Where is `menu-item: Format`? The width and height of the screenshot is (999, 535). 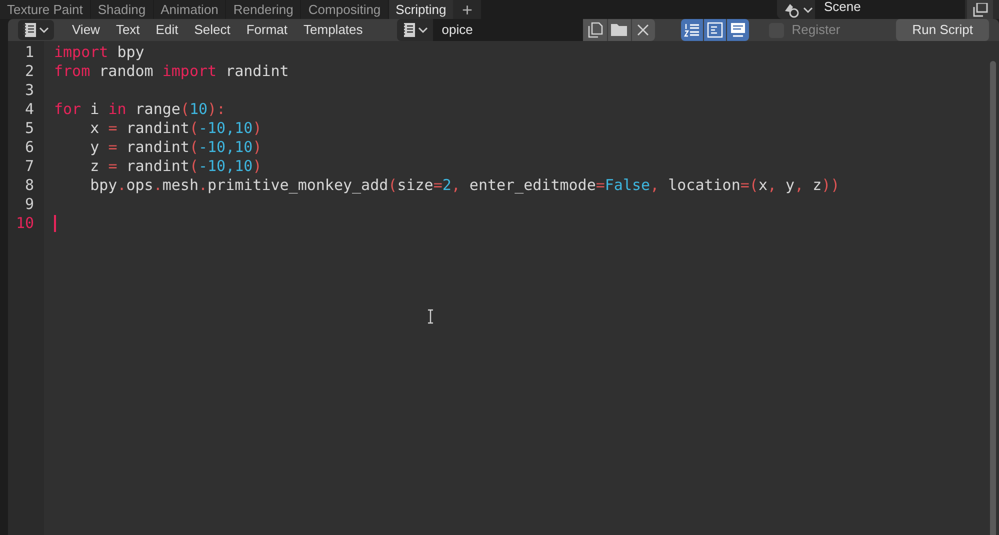
menu-item: Format is located at coordinates (267, 30).